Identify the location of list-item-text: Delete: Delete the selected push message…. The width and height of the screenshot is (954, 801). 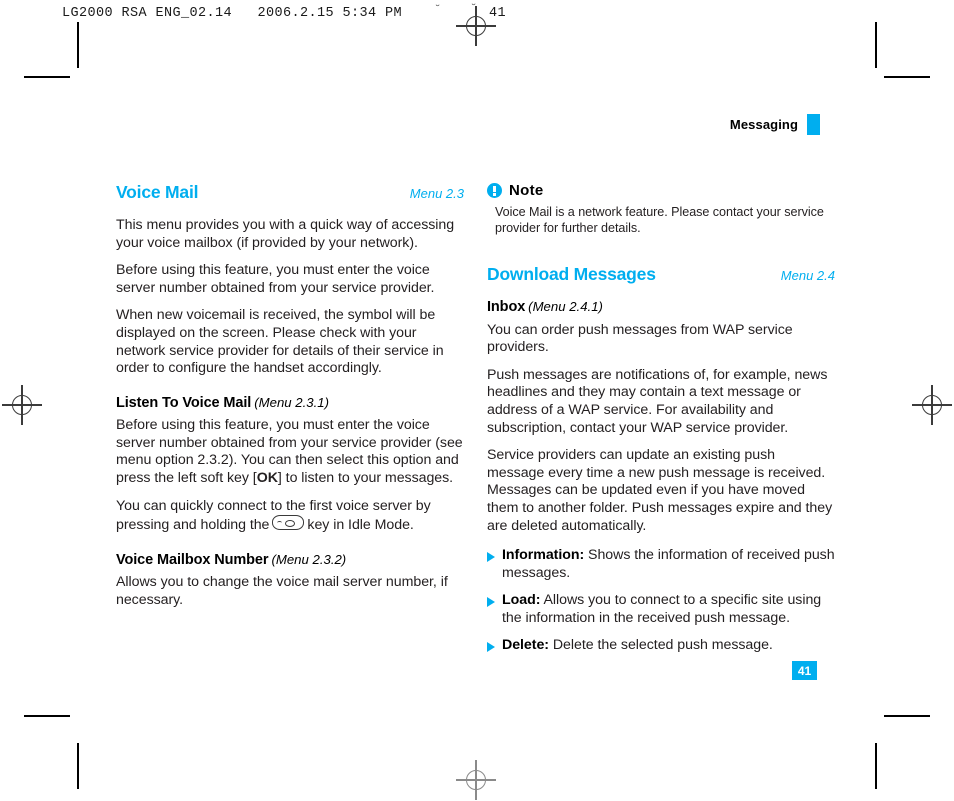
(668, 646).